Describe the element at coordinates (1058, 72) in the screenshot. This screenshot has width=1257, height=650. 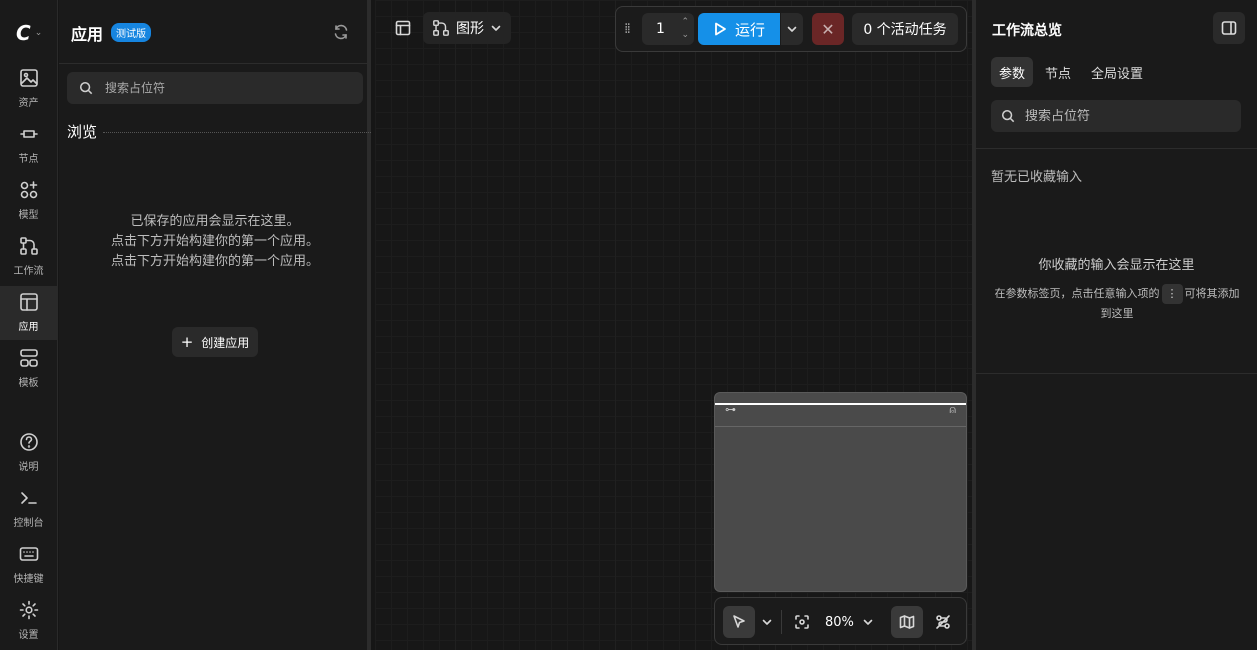
I see `tab-nodes: 节点` at that location.